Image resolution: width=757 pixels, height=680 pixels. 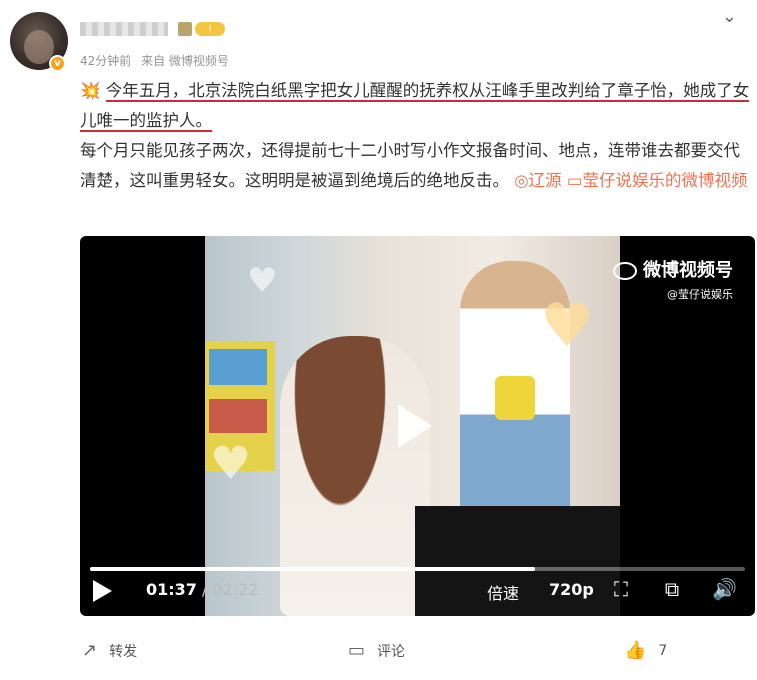 I want to click on play-overlay-icon, so click(x=415, y=426).